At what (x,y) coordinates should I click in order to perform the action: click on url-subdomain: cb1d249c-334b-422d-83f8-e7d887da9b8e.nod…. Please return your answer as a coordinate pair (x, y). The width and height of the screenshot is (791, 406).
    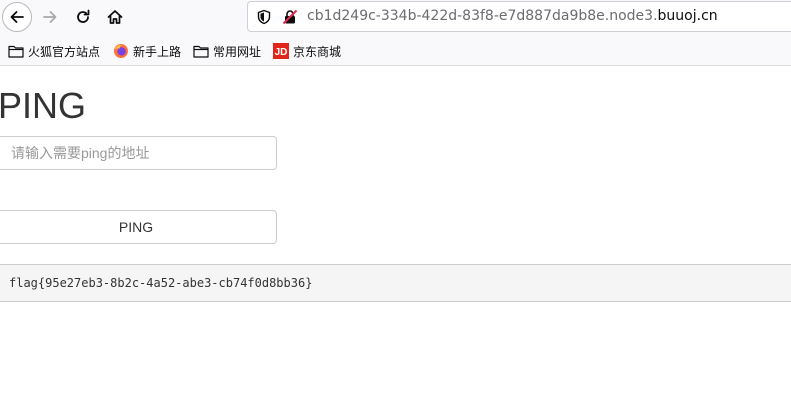
    Looking at the image, I should click on (482, 16).